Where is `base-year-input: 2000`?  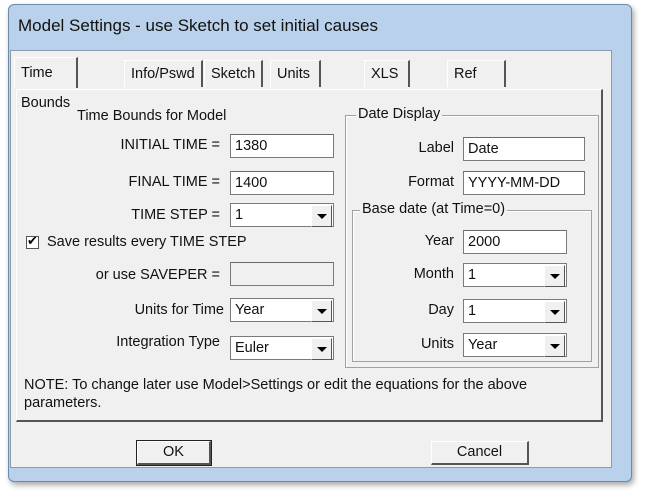
base-year-input: 2000 is located at coordinates (515, 242).